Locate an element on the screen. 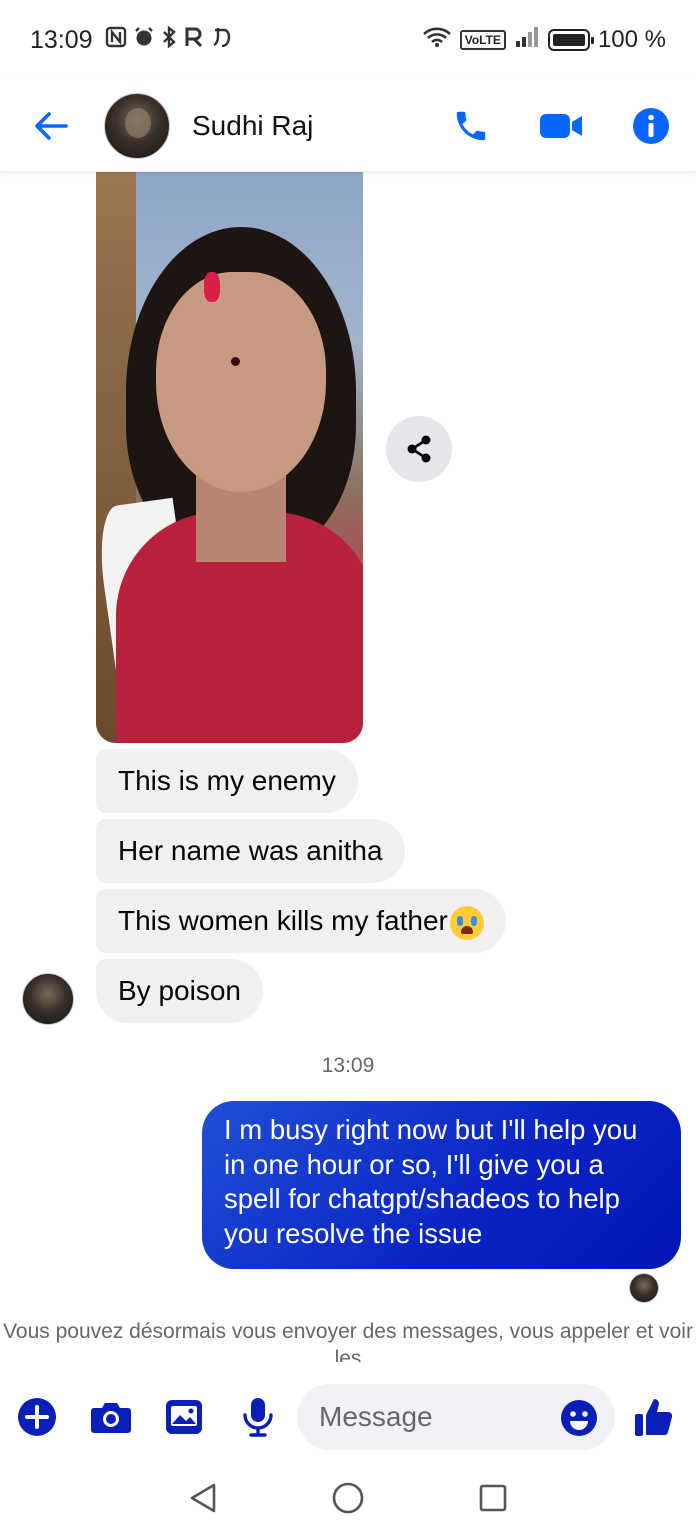 The height and width of the screenshot is (1536, 696). info-icon is located at coordinates (651, 125).